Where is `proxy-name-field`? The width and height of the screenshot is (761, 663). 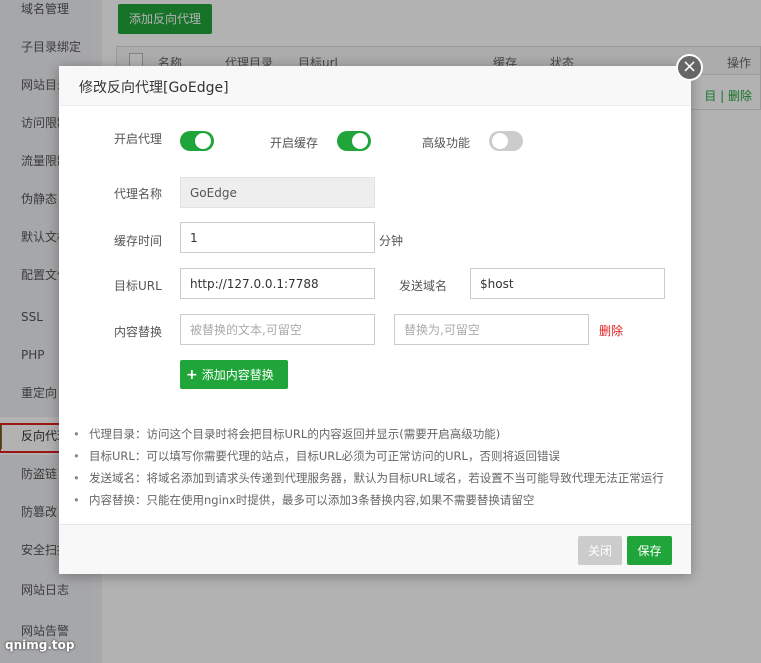 proxy-name-field is located at coordinates (277, 192).